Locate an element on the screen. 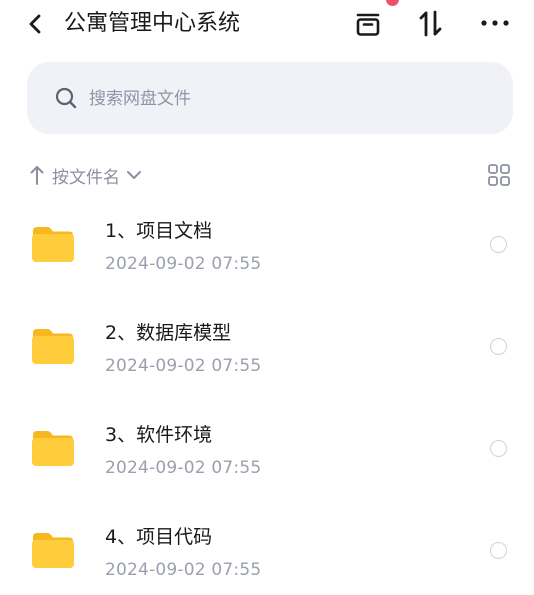 The image size is (534, 595). chevron-down-icon is located at coordinates (134, 175).